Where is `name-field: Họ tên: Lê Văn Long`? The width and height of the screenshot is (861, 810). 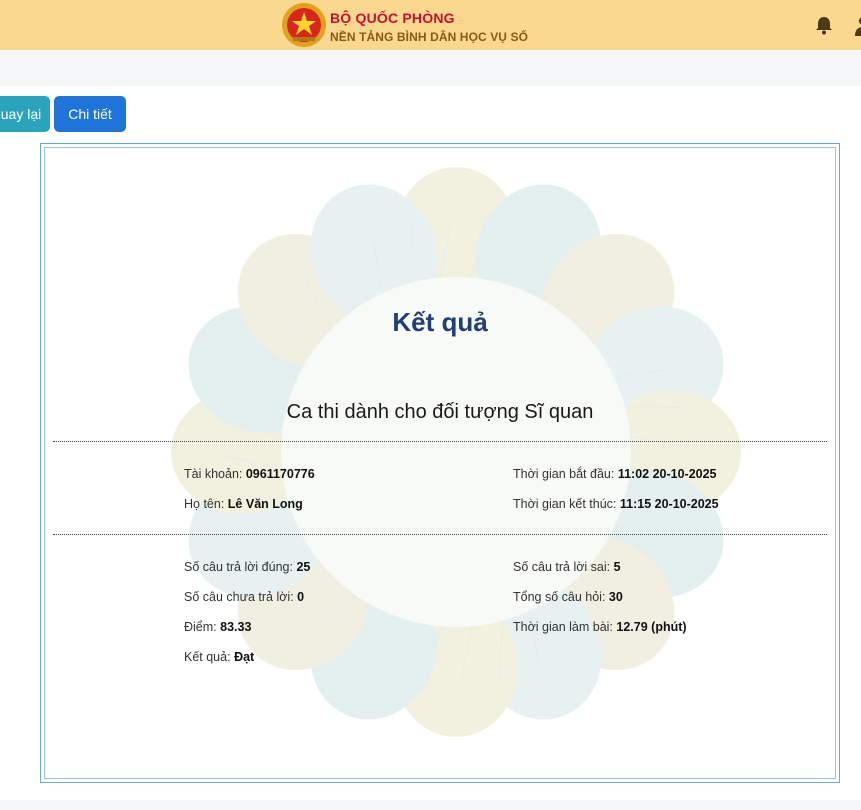 name-field: Họ tên: Lê Văn Long is located at coordinates (243, 504).